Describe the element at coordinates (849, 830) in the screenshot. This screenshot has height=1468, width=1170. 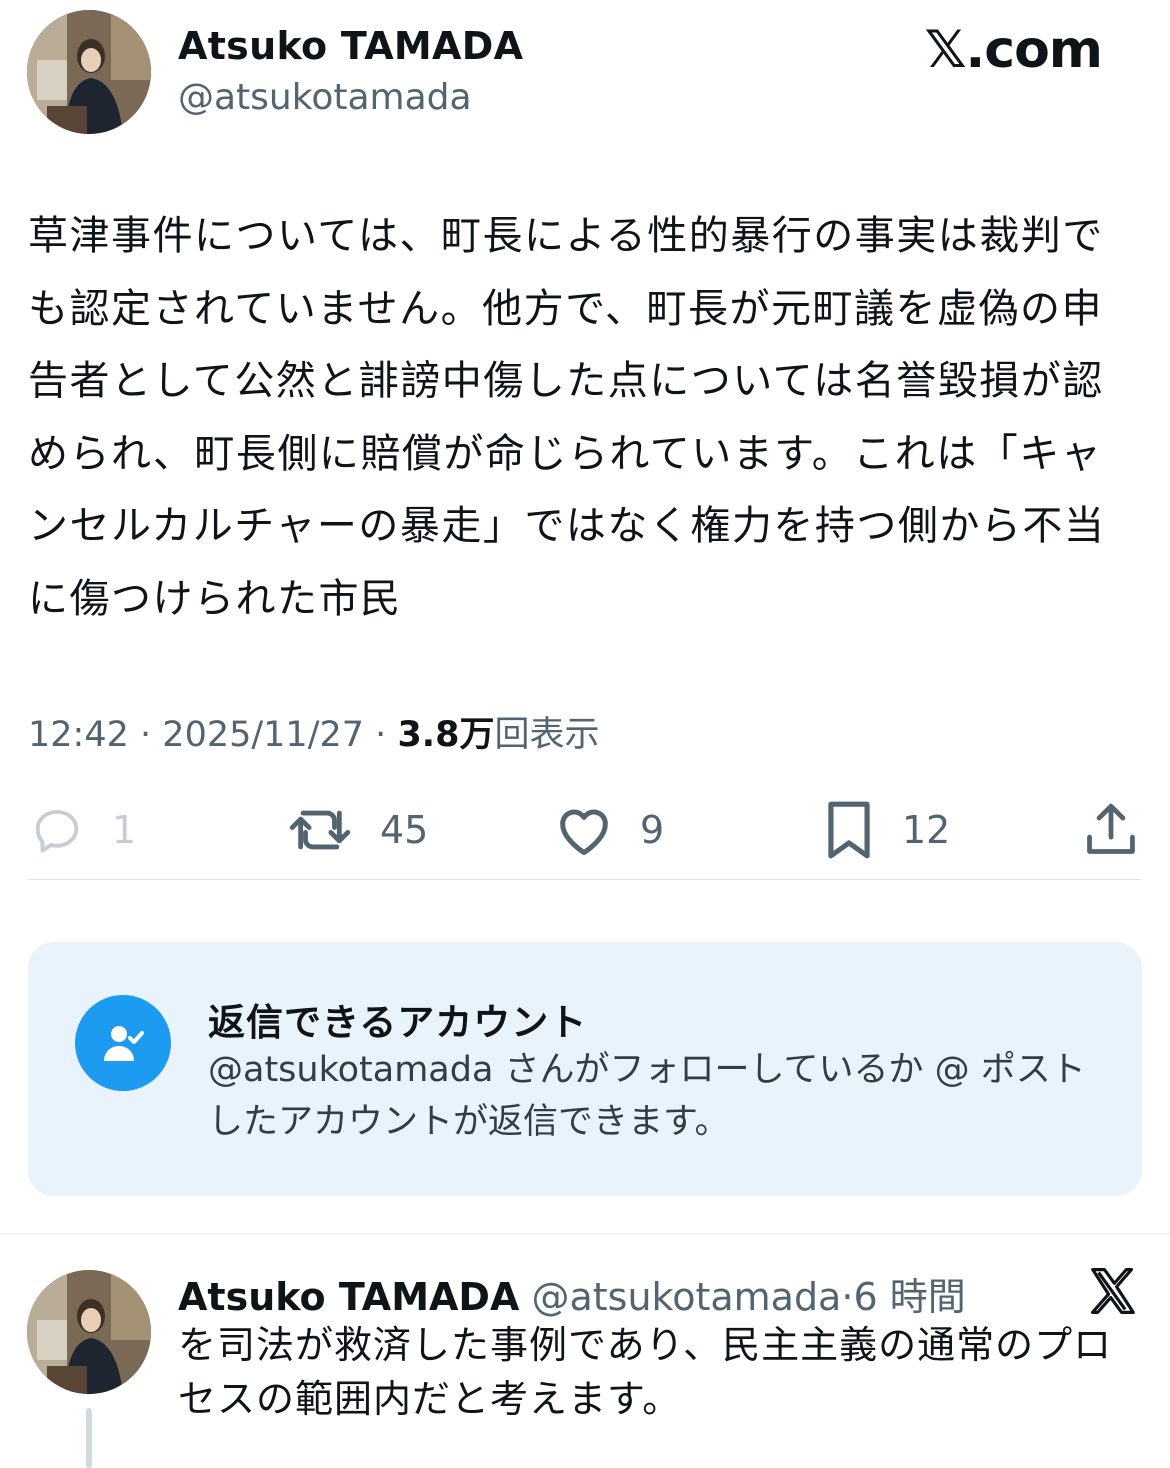
I see `bookmark-icon` at that location.